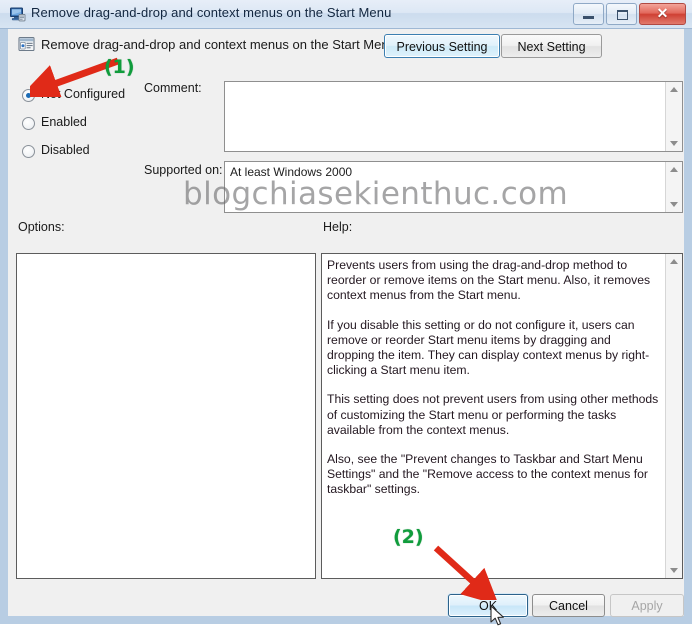 The height and width of the screenshot is (628, 692). Describe the element at coordinates (173, 88) in the screenshot. I see `comment-label: Comment:` at that location.